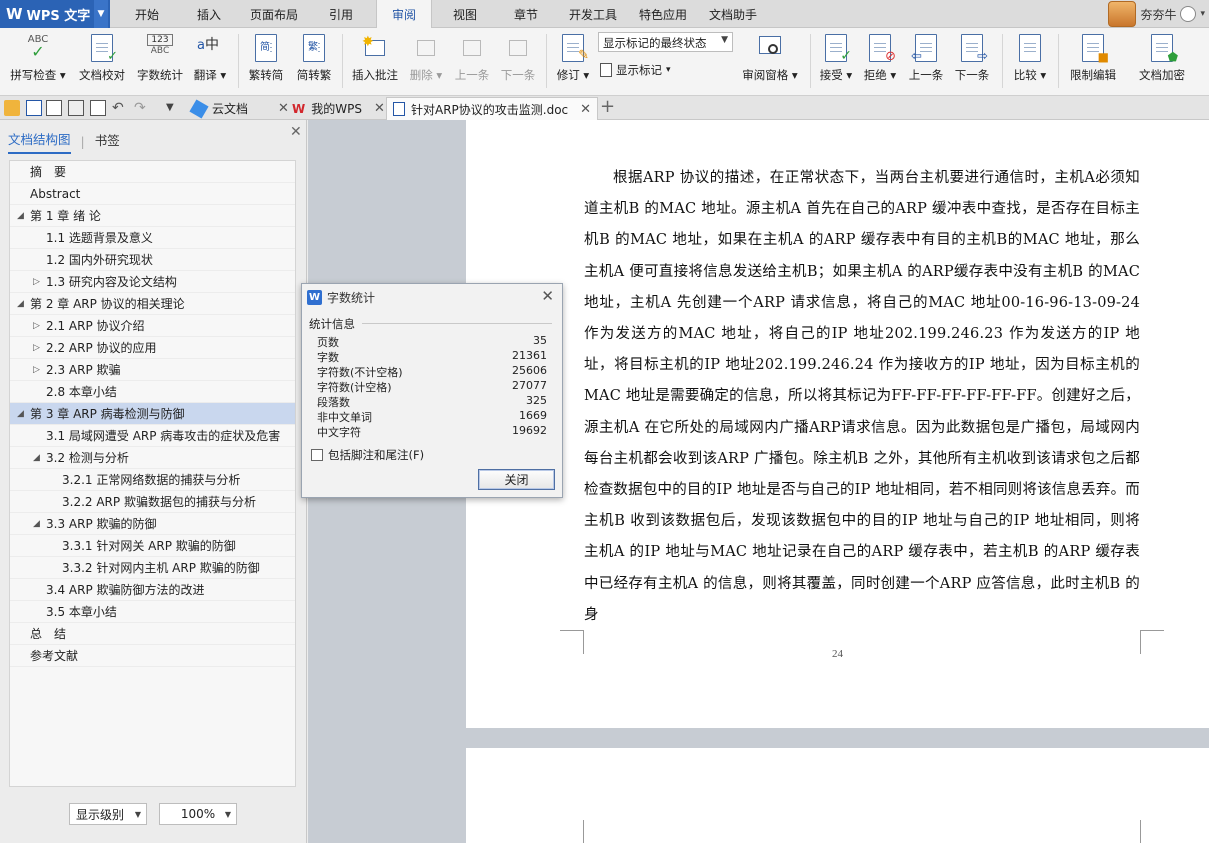 This screenshot has height=843, width=1209. What do you see at coordinates (733, 14) in the screenshot?
I see `tab-doc-assistant: 文档助手` at bounding box center [733, 14].